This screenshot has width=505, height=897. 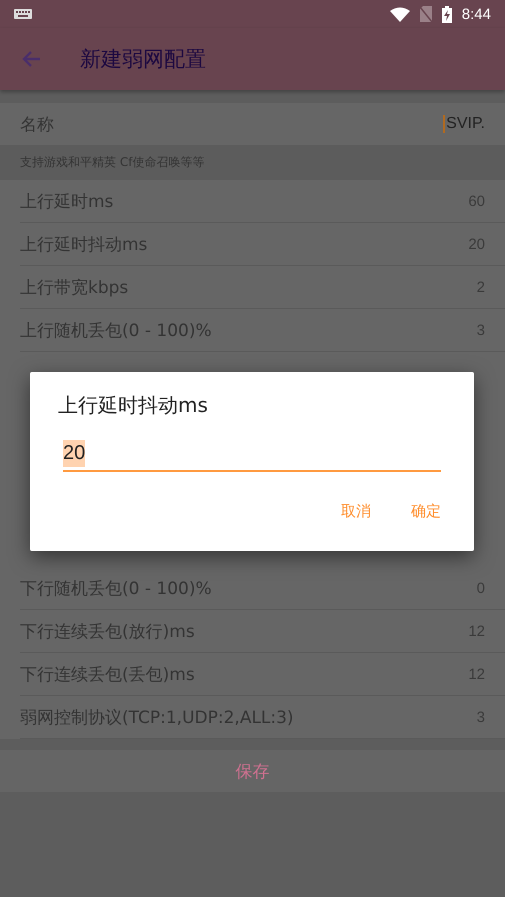 What do you see at coordinates (252, 454) in the screenshot?
I see `value-input-field: 20` at bounding box center [252, 454].